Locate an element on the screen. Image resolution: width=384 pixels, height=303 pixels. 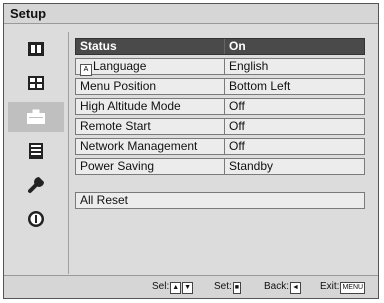
setting-label: Menu Position is located at coordinates (118, 86).